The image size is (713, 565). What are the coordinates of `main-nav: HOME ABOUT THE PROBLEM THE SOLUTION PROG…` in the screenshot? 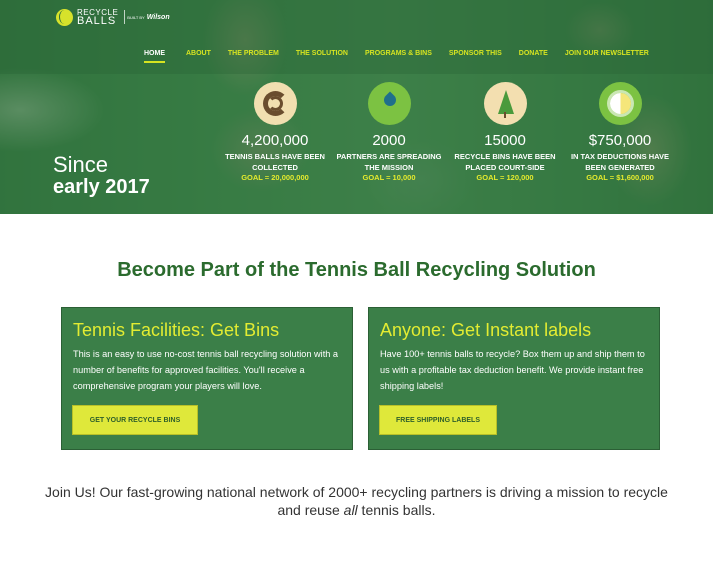 It's located at (396, 56).